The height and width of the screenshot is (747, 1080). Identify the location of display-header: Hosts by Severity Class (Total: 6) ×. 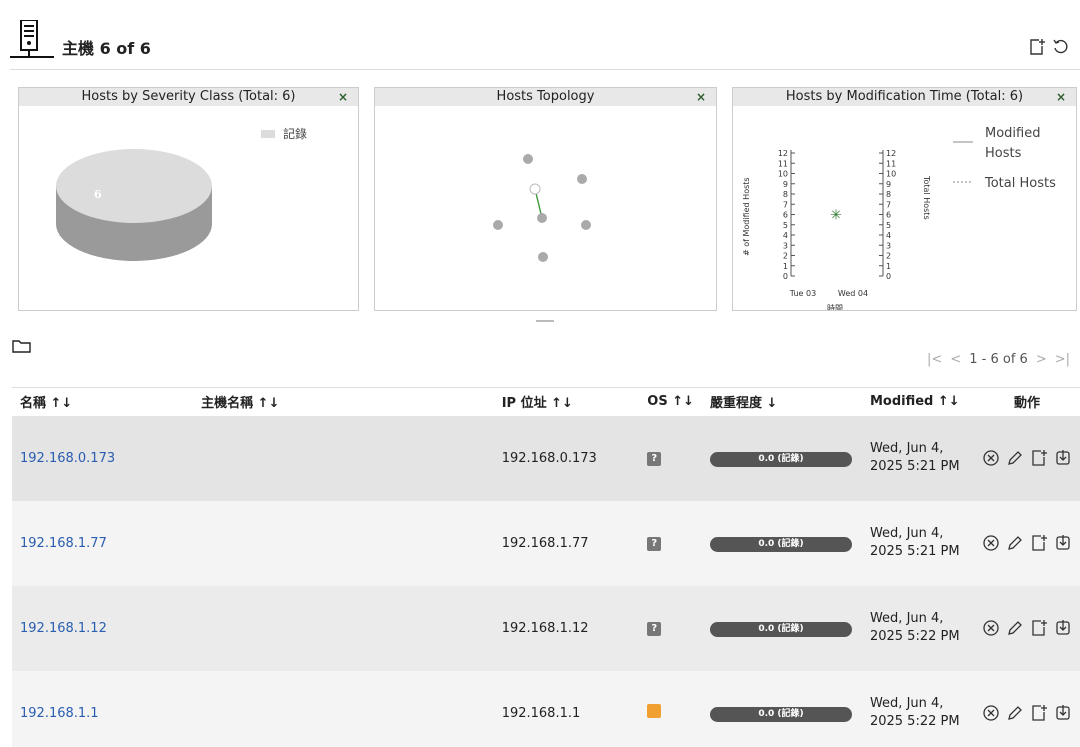
(188, 97).